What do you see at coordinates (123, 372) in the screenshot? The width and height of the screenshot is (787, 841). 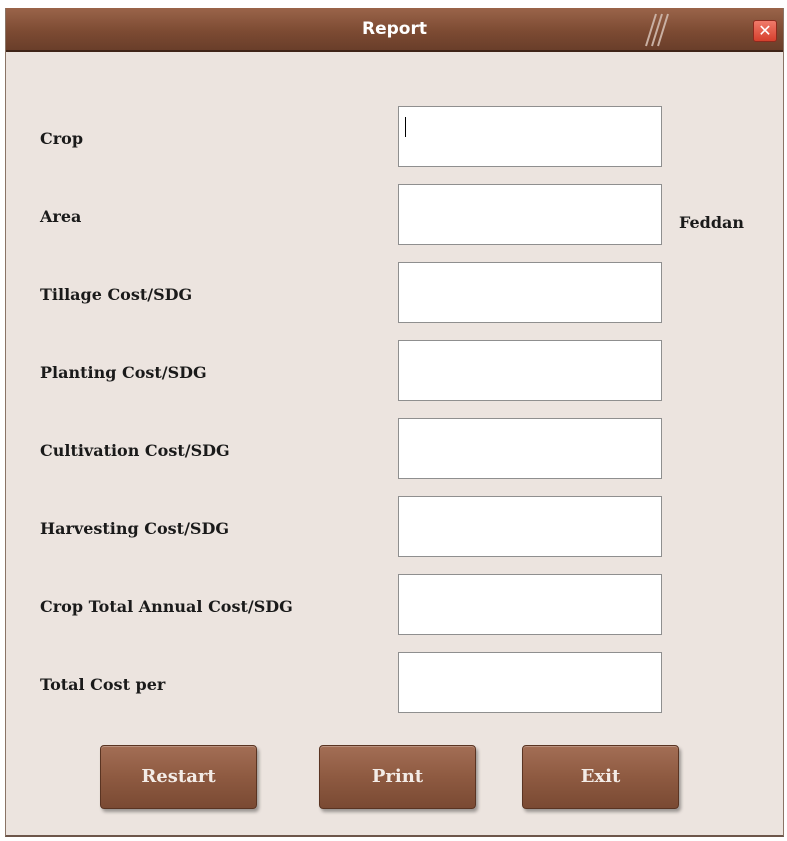 I see `planting-cost-label: Planting Cost/SDG` at bounding box center [123, 372].